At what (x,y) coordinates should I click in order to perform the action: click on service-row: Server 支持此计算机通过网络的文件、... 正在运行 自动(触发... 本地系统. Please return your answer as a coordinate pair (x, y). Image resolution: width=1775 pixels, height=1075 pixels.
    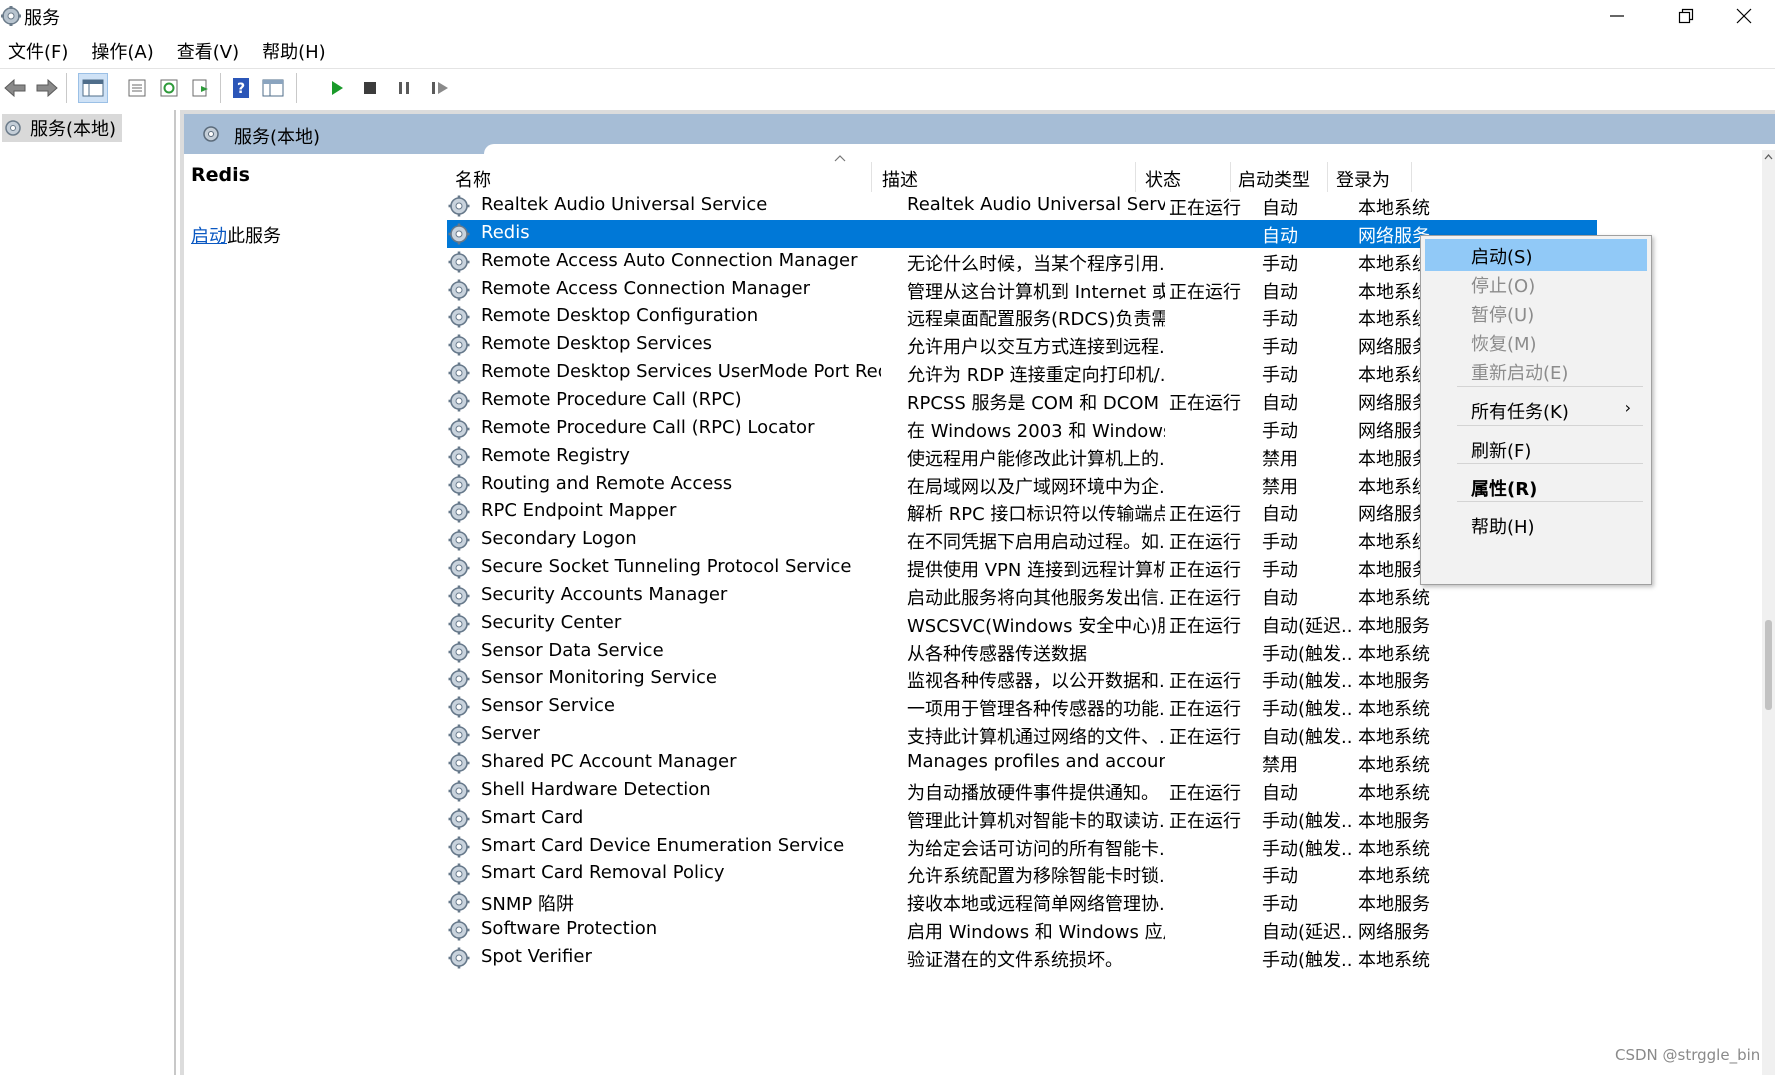
    Looking at the image, I should click on (1022, 735).